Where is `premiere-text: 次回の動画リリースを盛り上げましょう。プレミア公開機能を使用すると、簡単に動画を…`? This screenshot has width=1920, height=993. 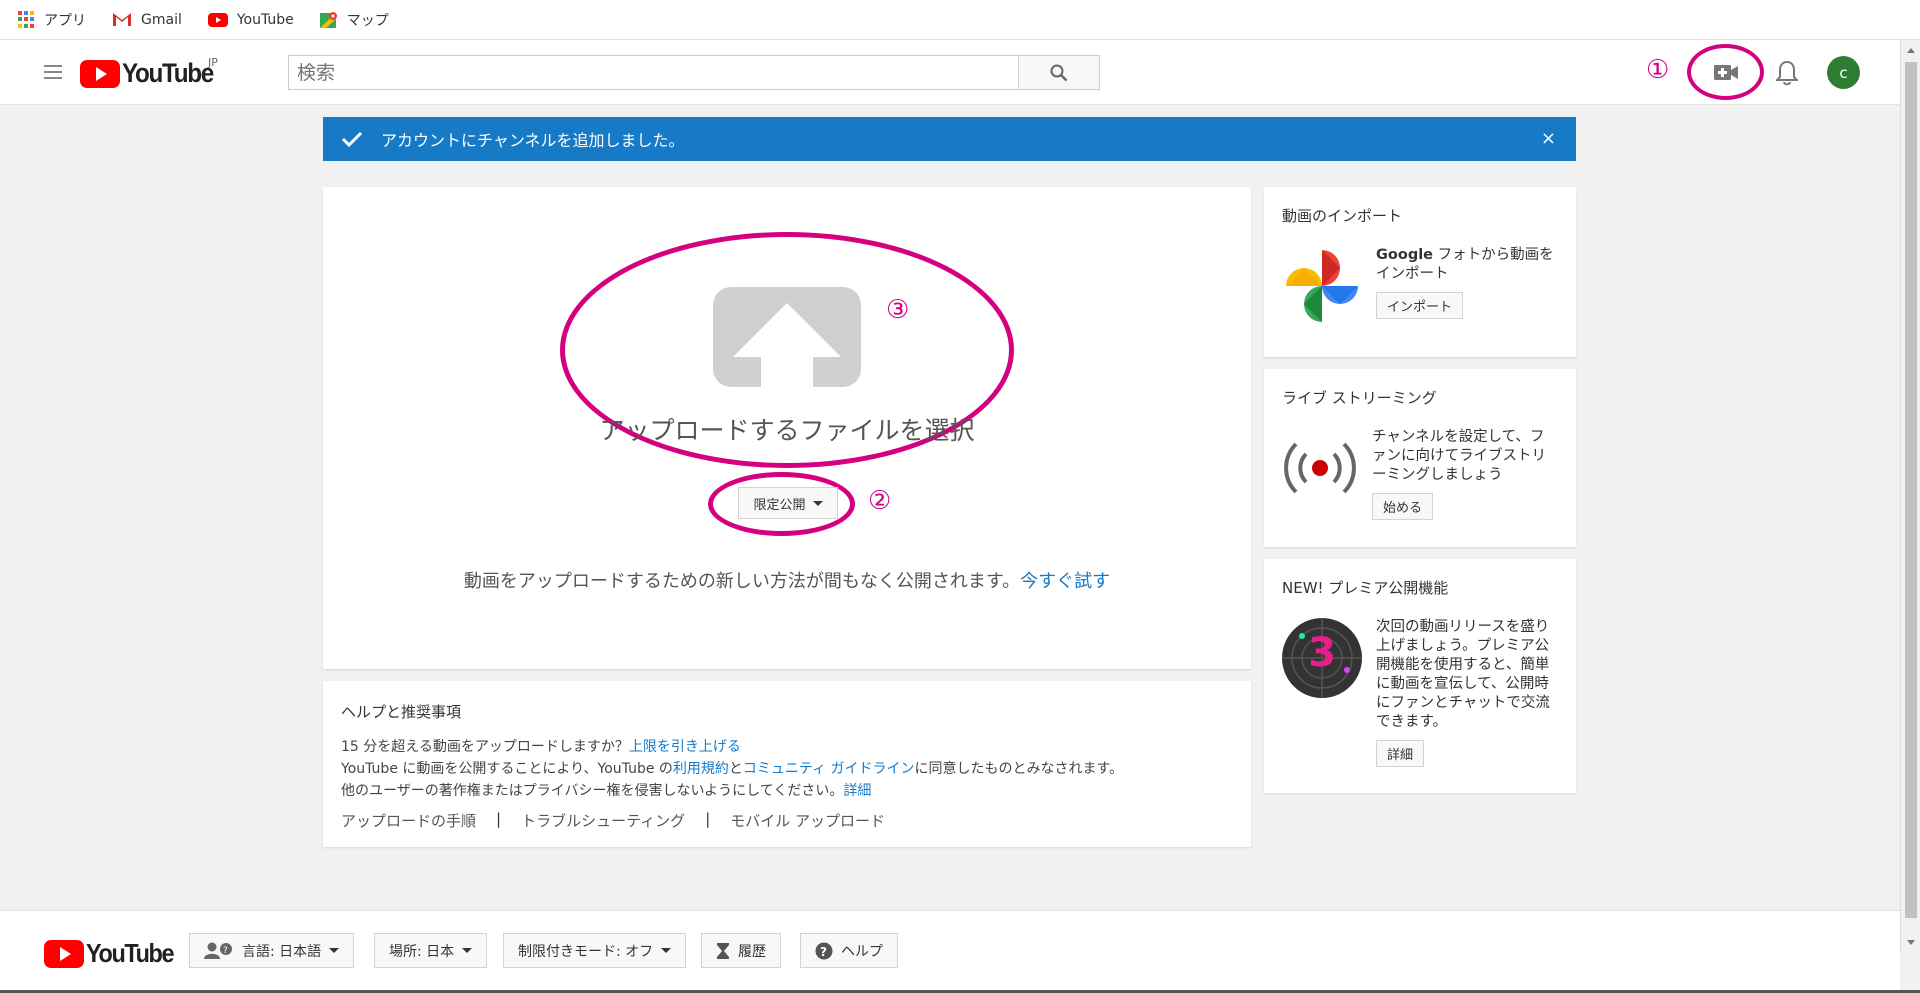 premiere-text: 次回の動画リリースを盛り上げましょう。プレミア公開機能を使用すると、簡単に動画を… is located at coordinates (1463, 674).